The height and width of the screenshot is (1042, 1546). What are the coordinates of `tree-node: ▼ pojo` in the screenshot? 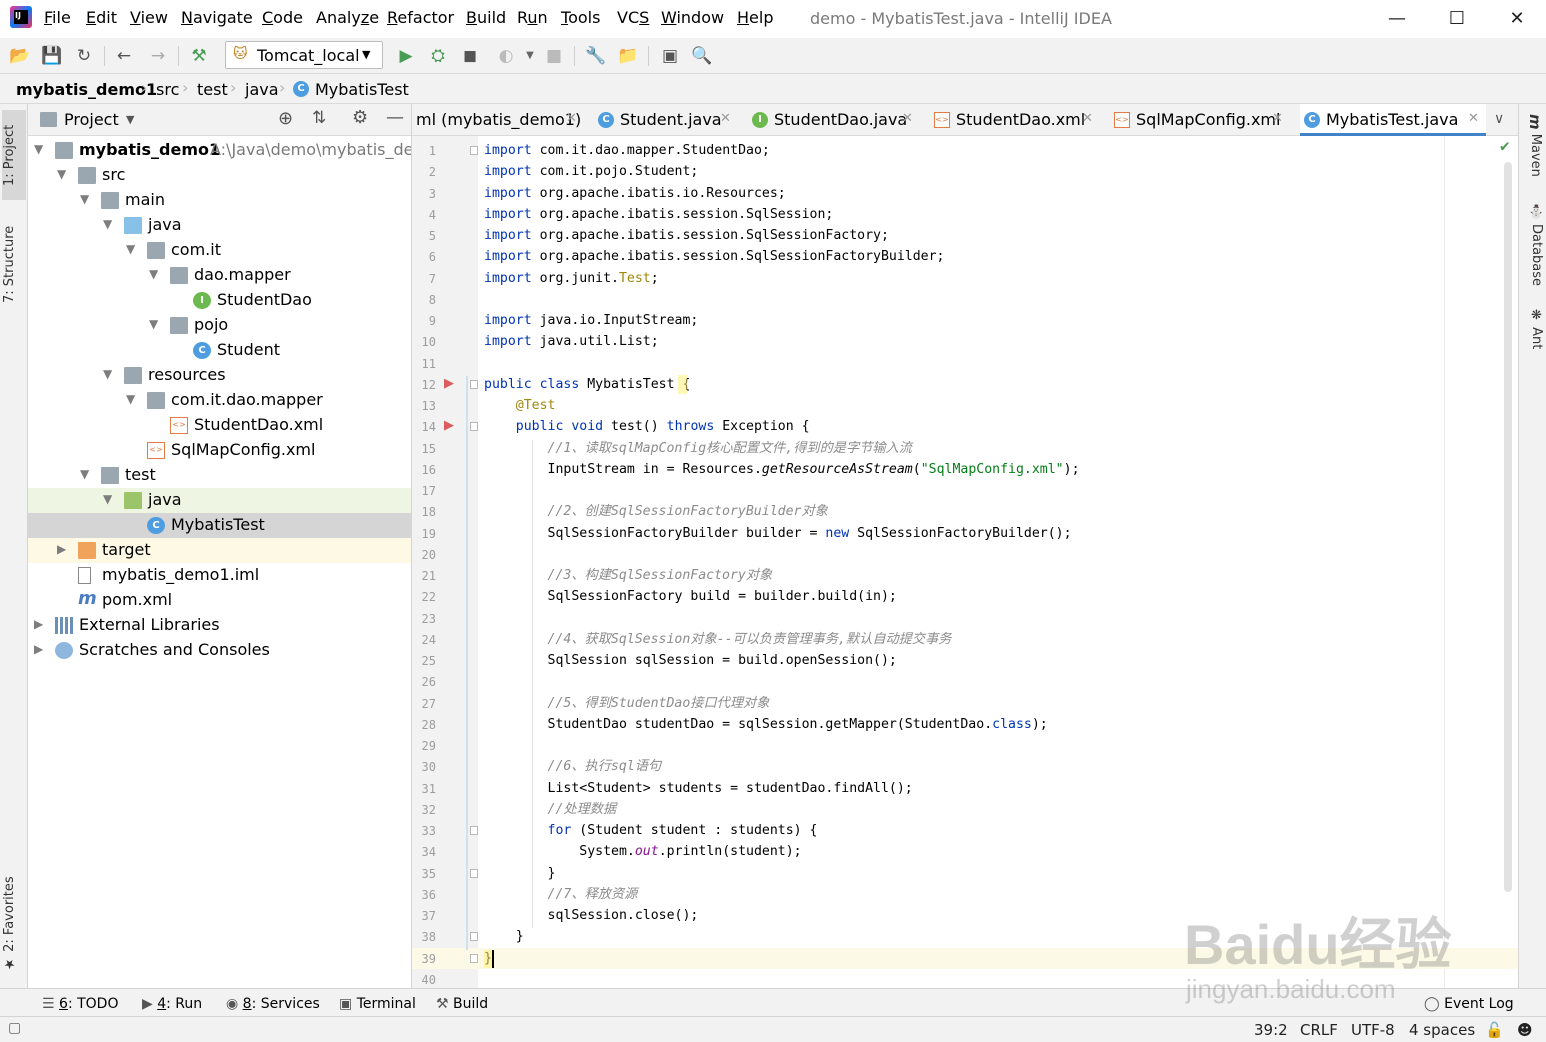 It's located at (219, 325).